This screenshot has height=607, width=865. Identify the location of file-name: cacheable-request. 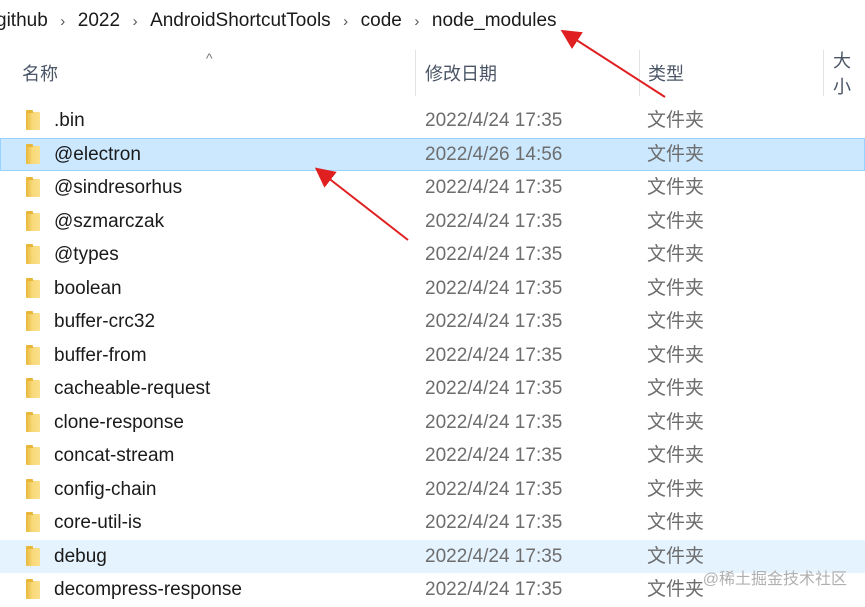
(132, 388).